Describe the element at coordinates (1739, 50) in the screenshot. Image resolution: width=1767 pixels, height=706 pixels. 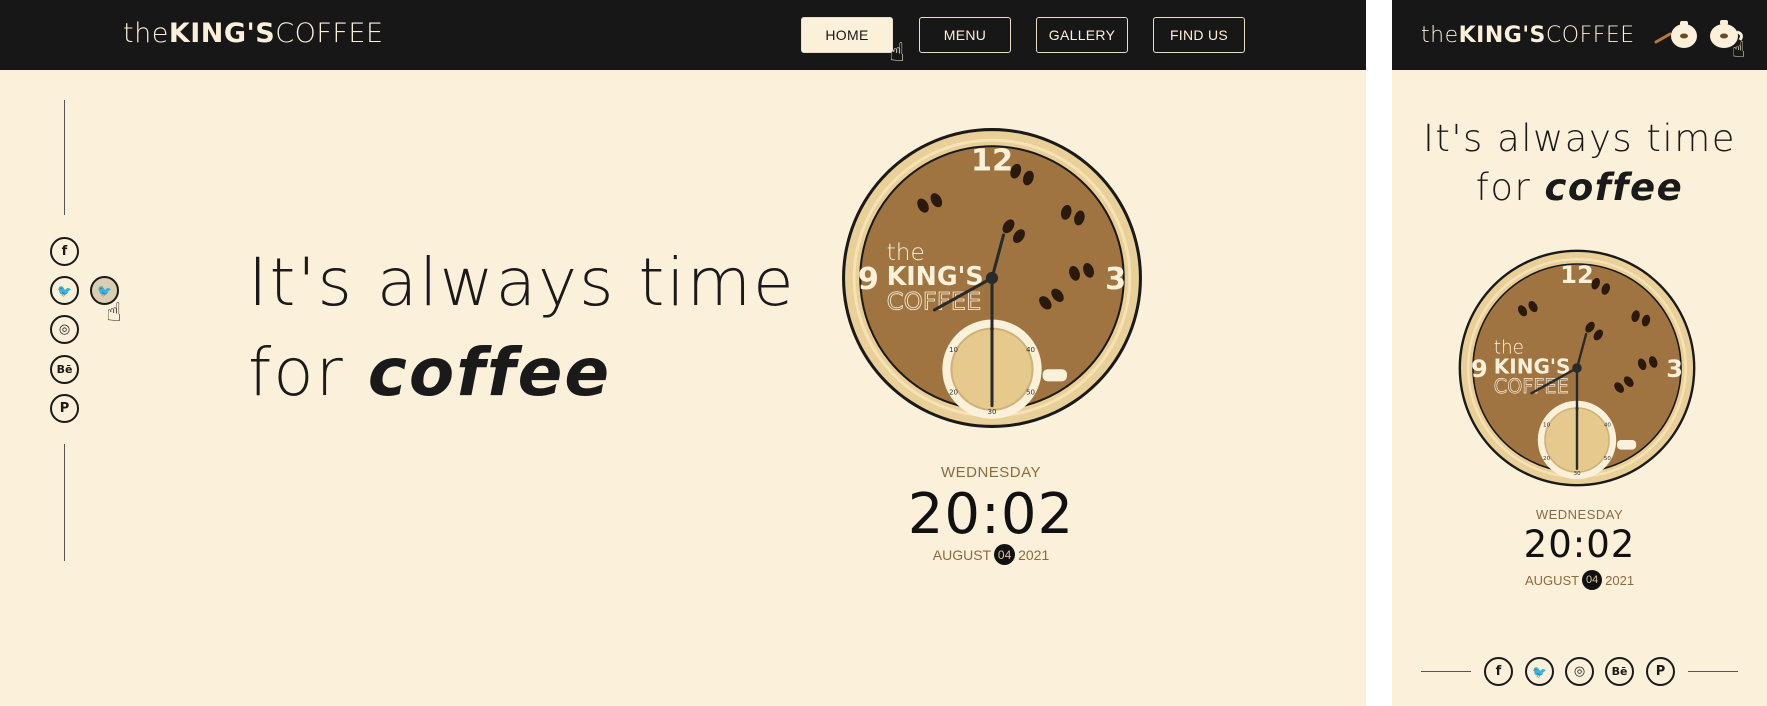
I see `mobile-hand-cursor-icon: ☝` at that location.